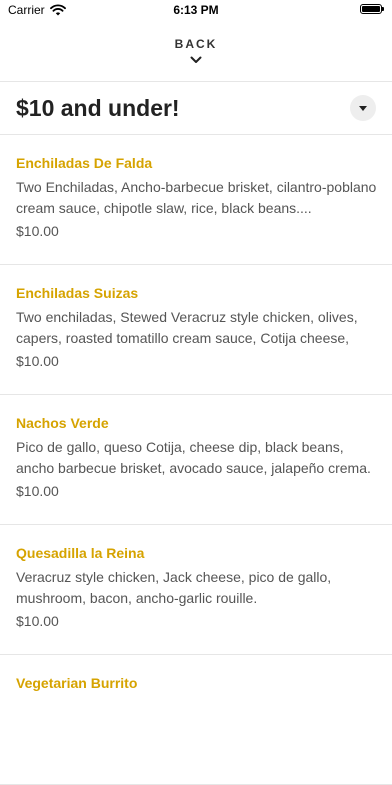 This screenshot has width=392, height=785. I want to click on menu-item-name: Enchiladas Suizas, so click(77, 293).